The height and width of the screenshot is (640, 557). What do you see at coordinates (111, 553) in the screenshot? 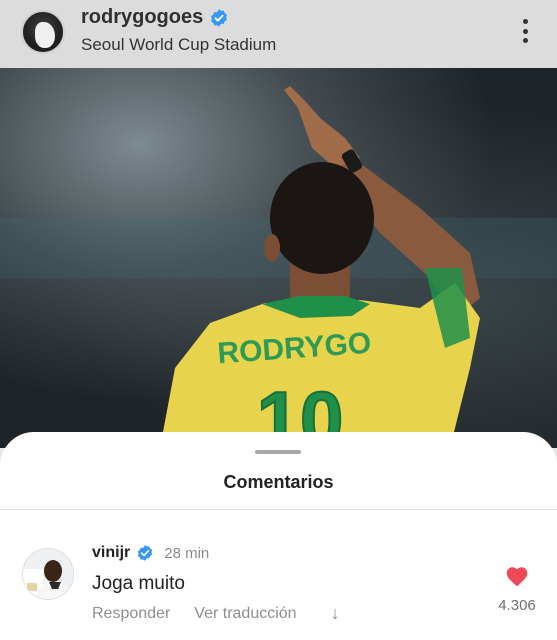
I see `commenter-username: vinijr` at bounding box center [111, 553].